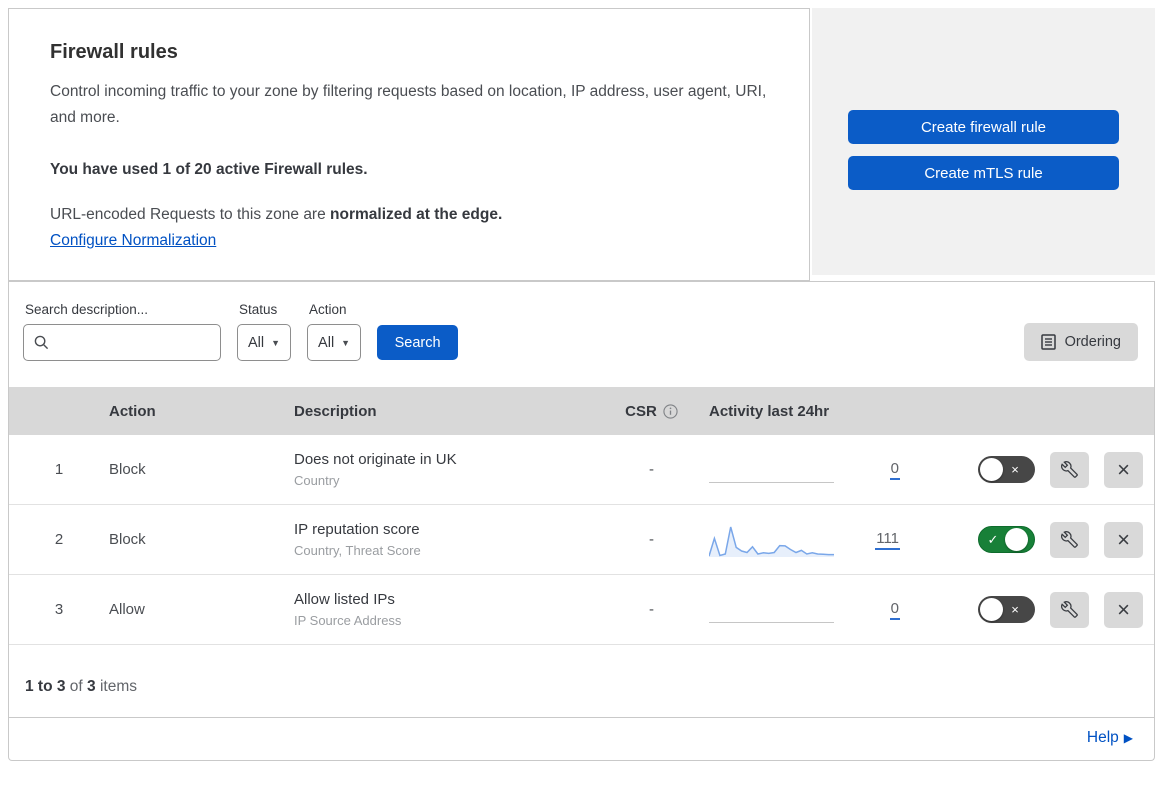 This screenshot has height=791, width=1161. What do you see at coordinates (375, 460) in the screenshot?
I see `rule-description: Does not originate in UK` at bounding box center [375, 460].